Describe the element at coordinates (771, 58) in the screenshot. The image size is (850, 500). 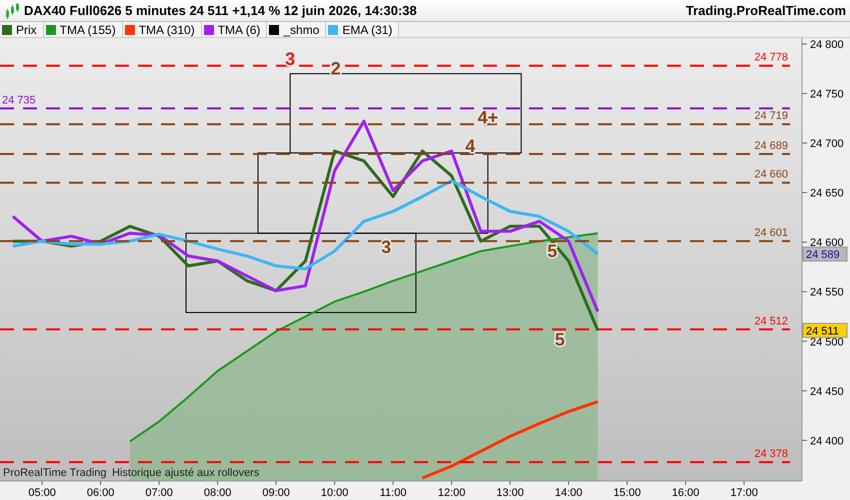
I see `level-label: 24 778` at that location.